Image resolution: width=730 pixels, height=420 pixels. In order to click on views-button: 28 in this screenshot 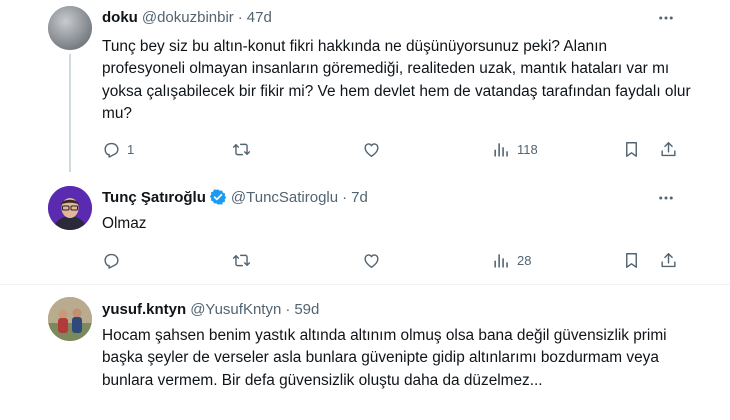, I will do `click(511, 260)`.